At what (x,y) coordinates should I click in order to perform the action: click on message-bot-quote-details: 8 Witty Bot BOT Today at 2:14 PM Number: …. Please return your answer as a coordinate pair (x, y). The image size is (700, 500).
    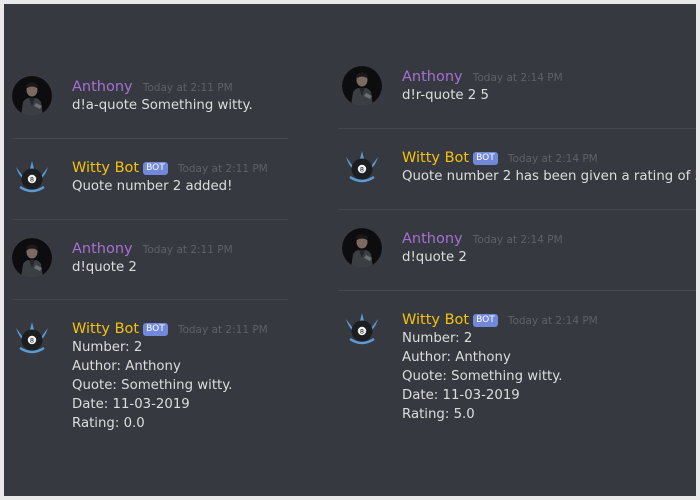
    Looking at the image, I should click on (517, 369).